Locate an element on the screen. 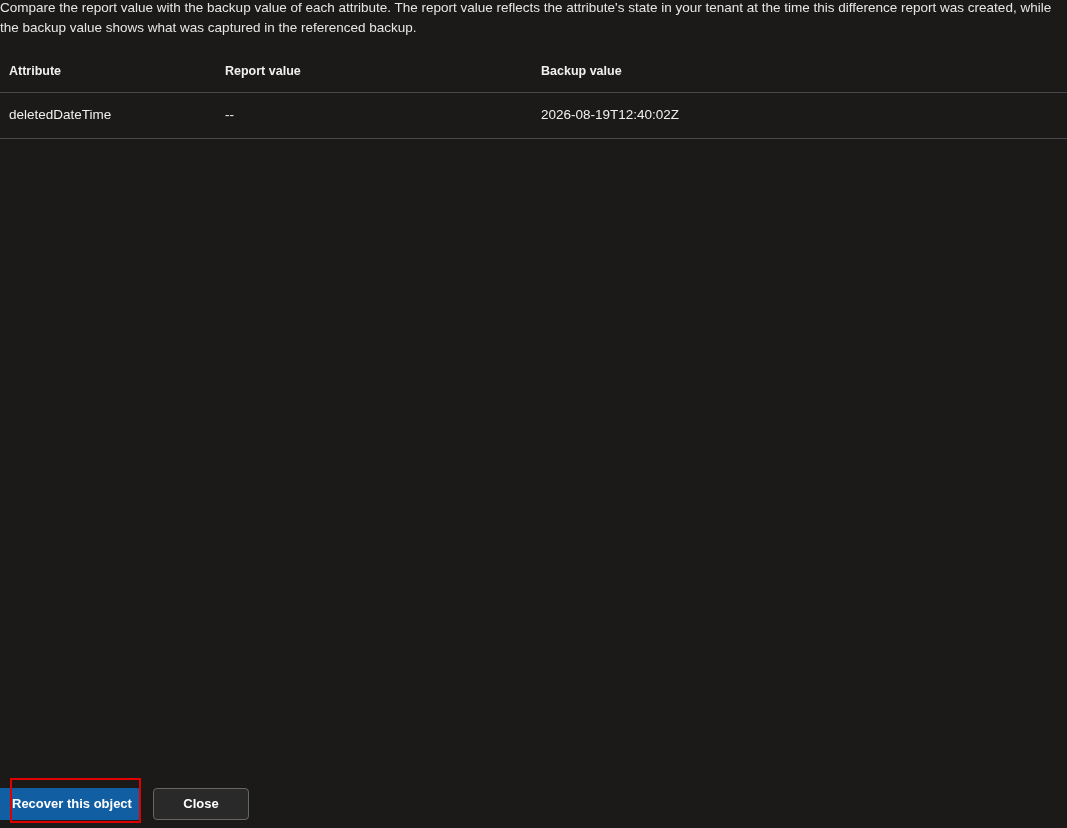  recover-button: Recover this object is located at coordinates (70, 804).